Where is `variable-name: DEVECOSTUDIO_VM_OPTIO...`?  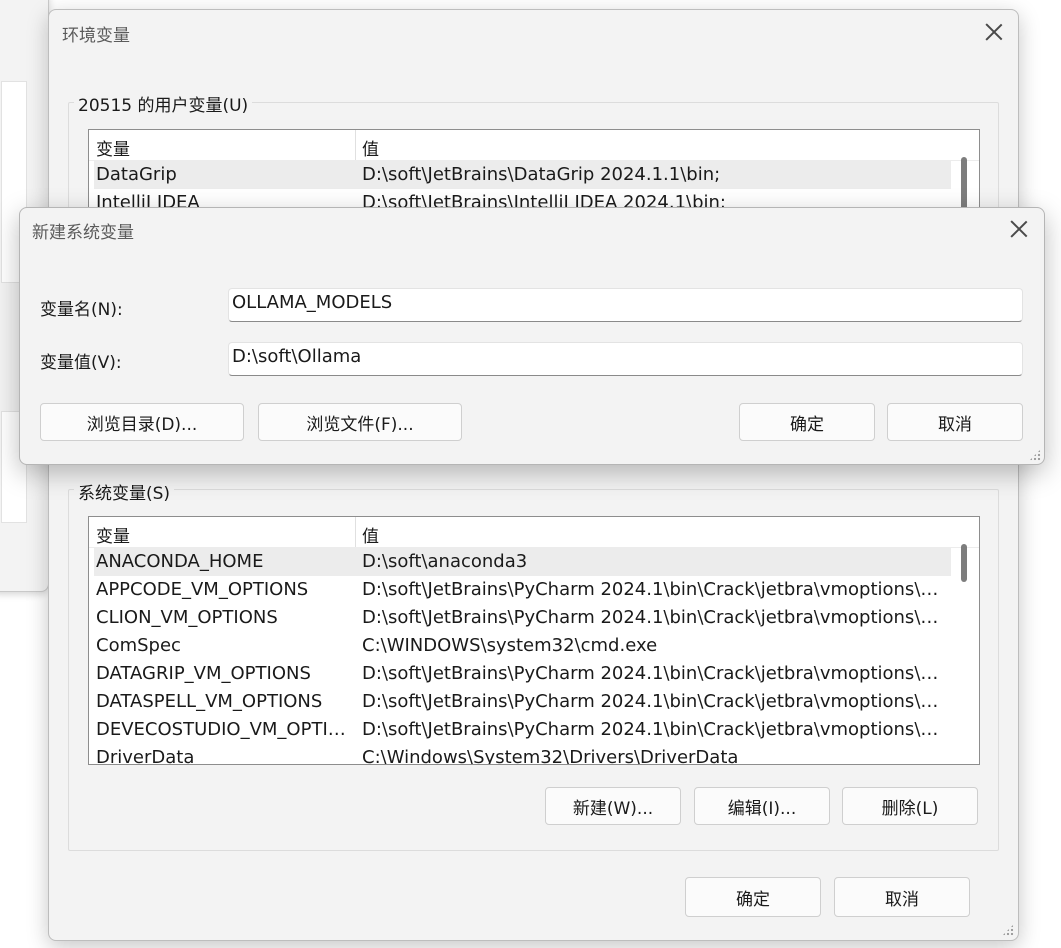 variable-name: DEVECOSTUDIO_VM_OPTIO... is located at coordinates (224, 729).